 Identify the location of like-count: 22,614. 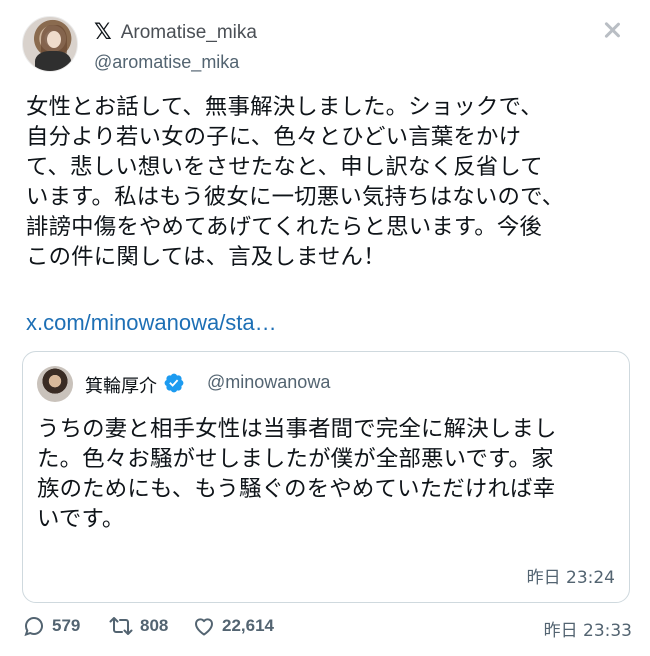
(248, 625).